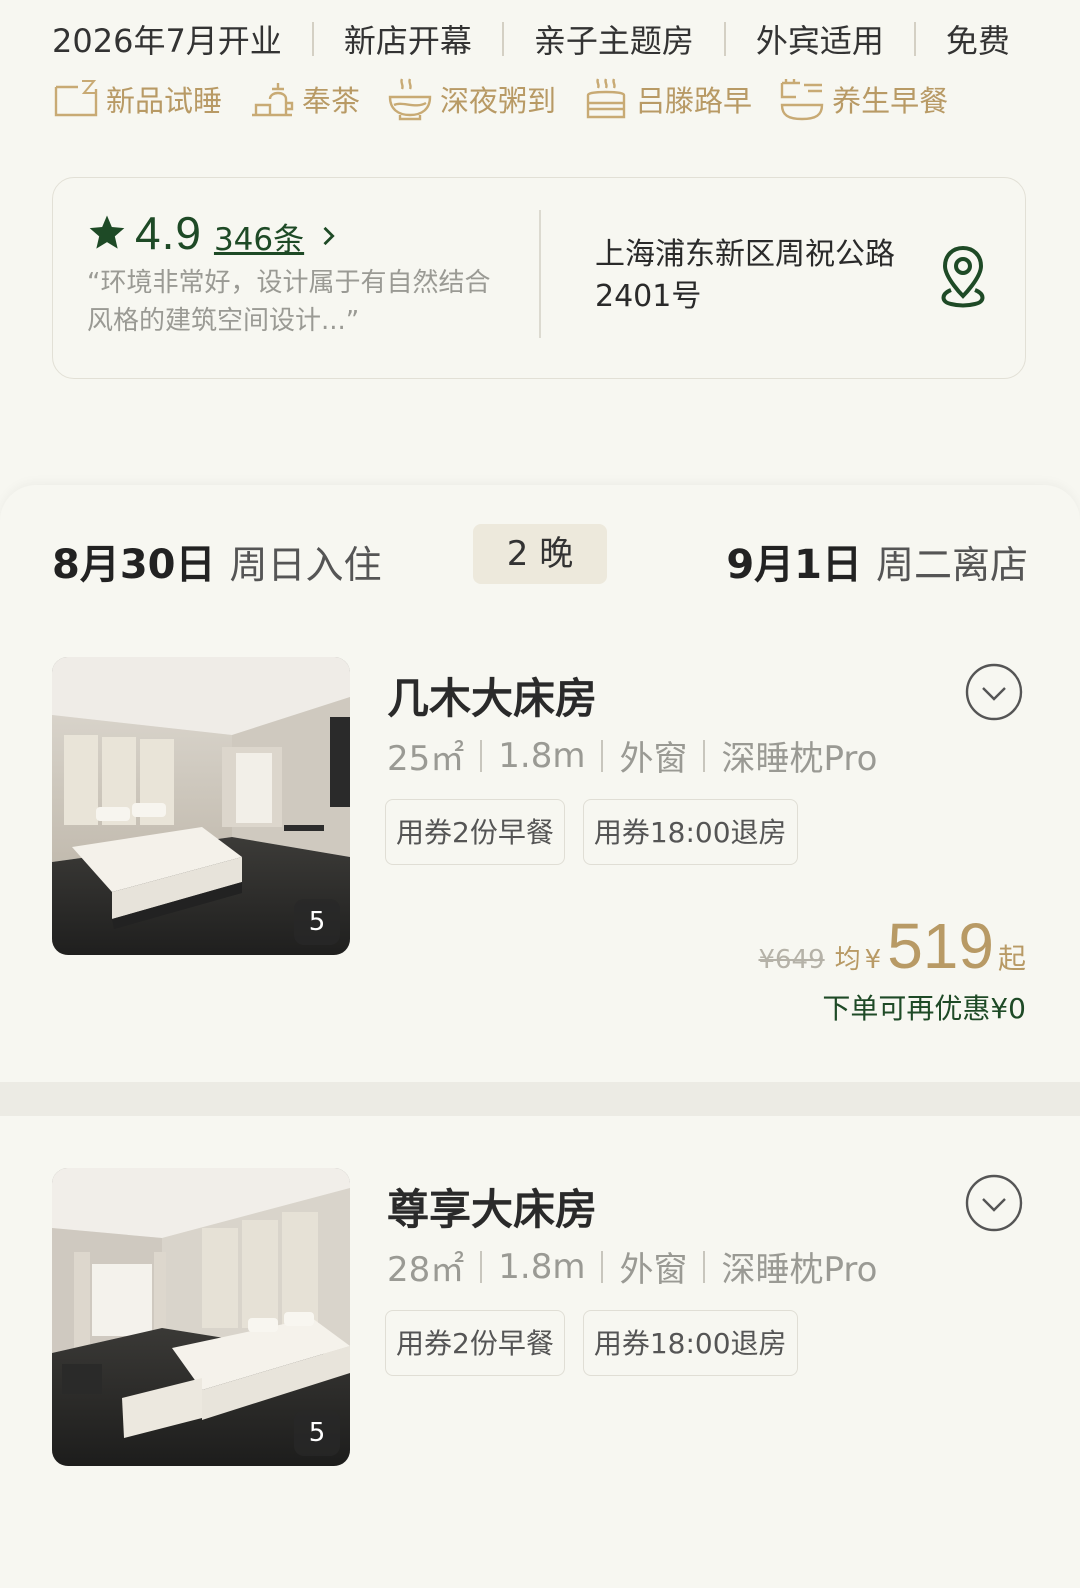  What do you see at coordinates (331, 101) in the screenshot?
I see `amenity-label: 奉茶` at bounding box center [331, 101].